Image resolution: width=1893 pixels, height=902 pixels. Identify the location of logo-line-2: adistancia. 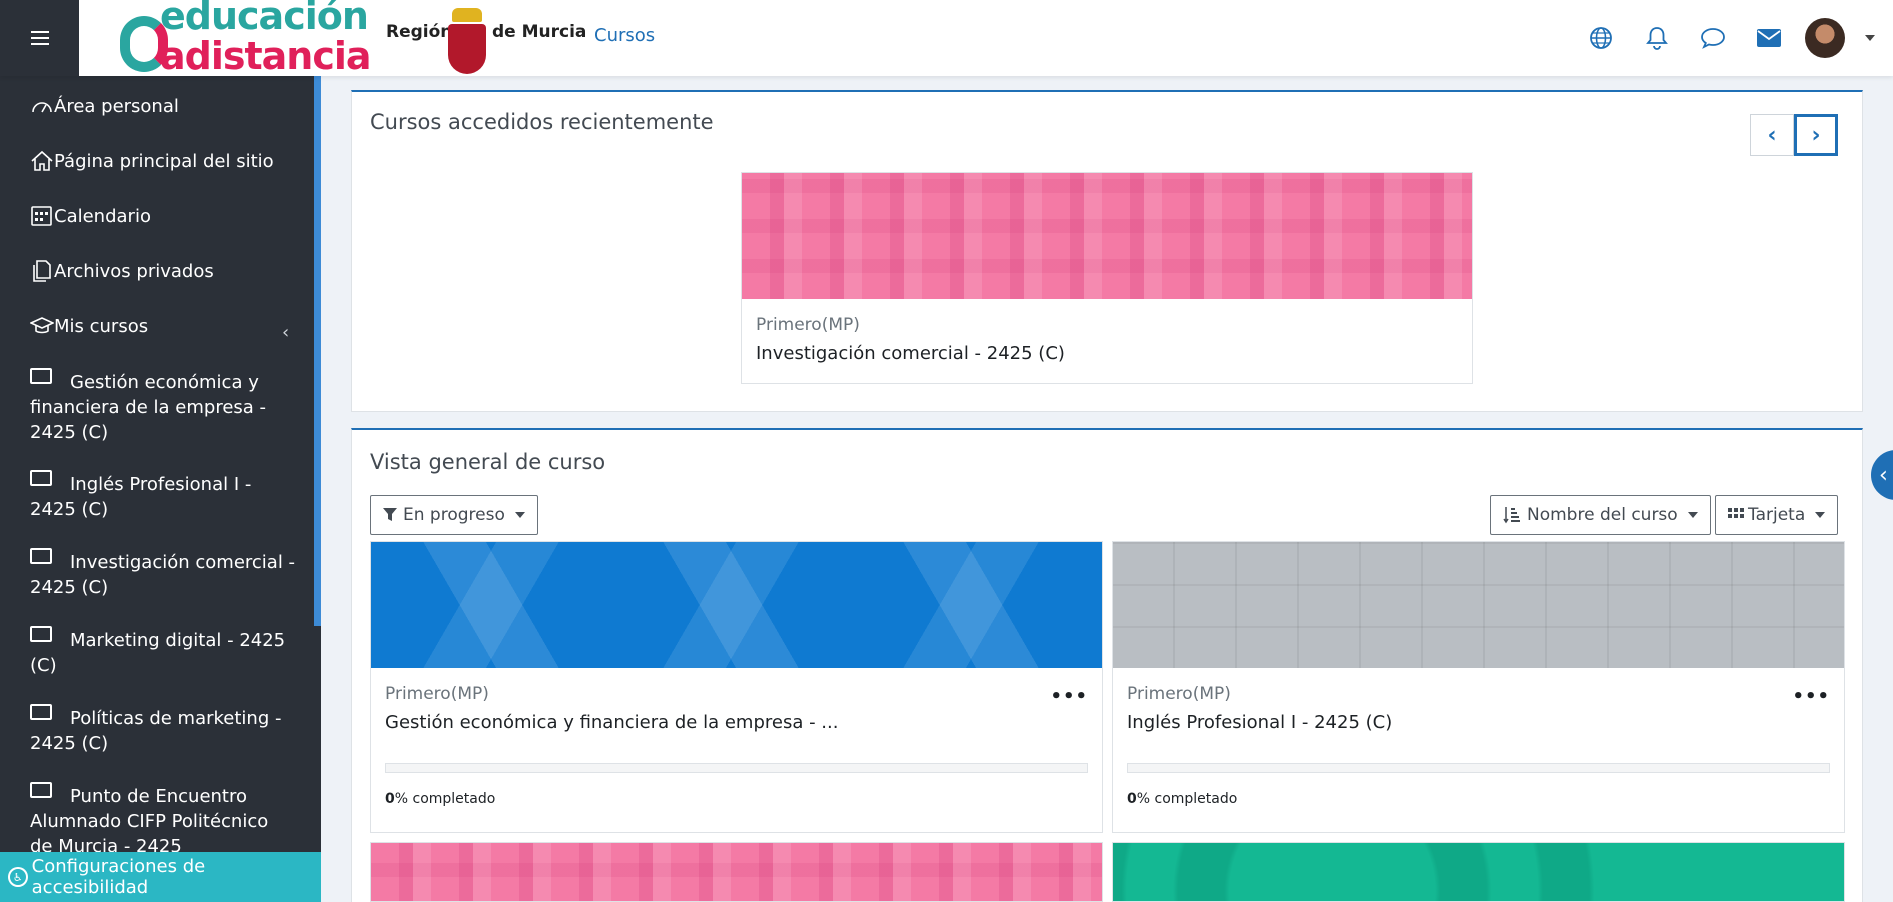
(266, 56).